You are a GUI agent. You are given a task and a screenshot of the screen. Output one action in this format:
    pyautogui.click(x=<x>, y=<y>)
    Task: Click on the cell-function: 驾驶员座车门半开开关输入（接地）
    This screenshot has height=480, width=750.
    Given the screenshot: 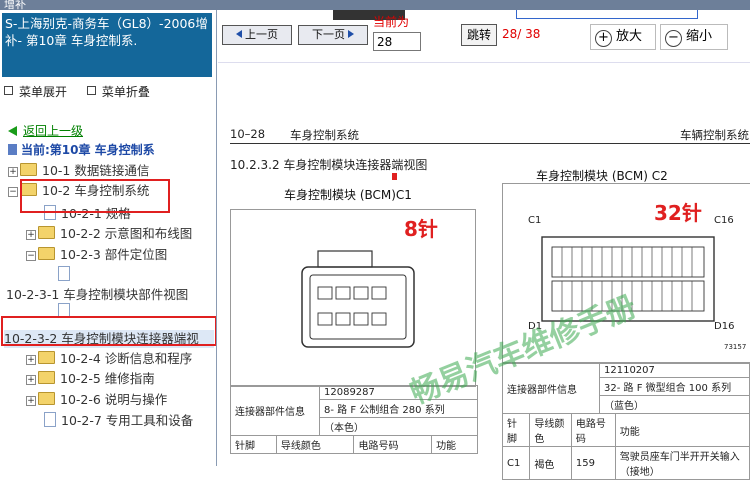 What is the action you would take?
    pyautogui.click(x=682, y=463)
    